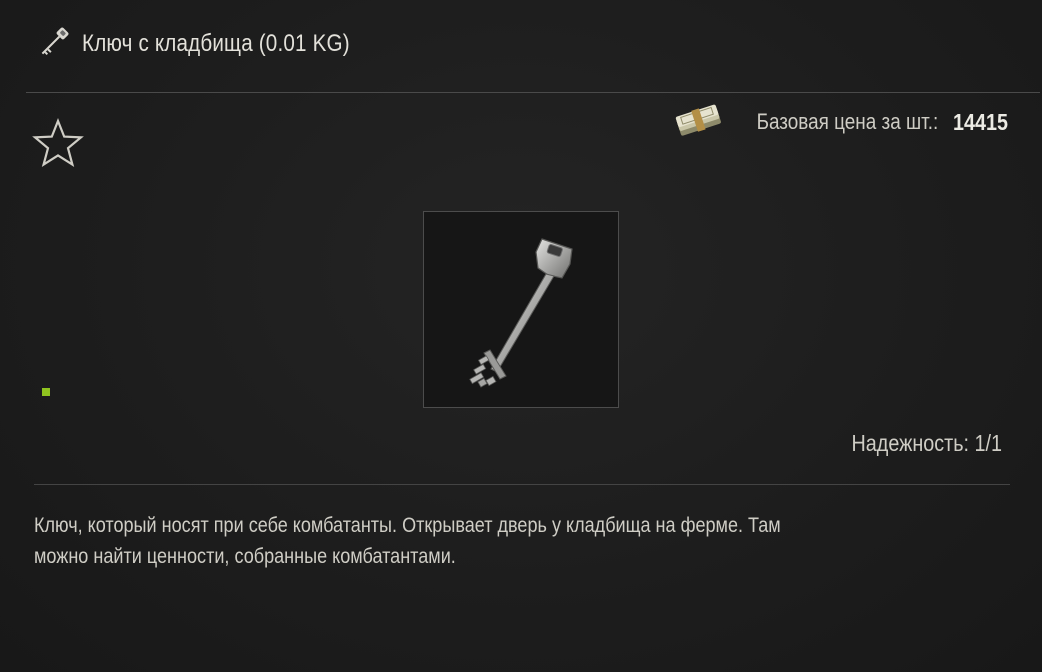 The image size is (1042, 672). Describe the element at coordinates (533, 92) in the screenshot. I see `header-divider` at that location.